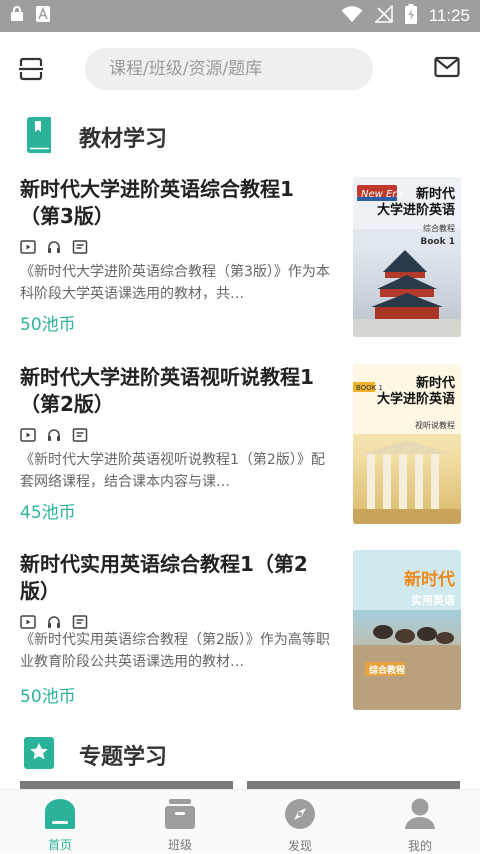 The height and width of the screenshot is (854, 480). Describe the element at coordinates (240, 135) in the screenshot. I see `section-header-textbook: 教材学习` at that location.